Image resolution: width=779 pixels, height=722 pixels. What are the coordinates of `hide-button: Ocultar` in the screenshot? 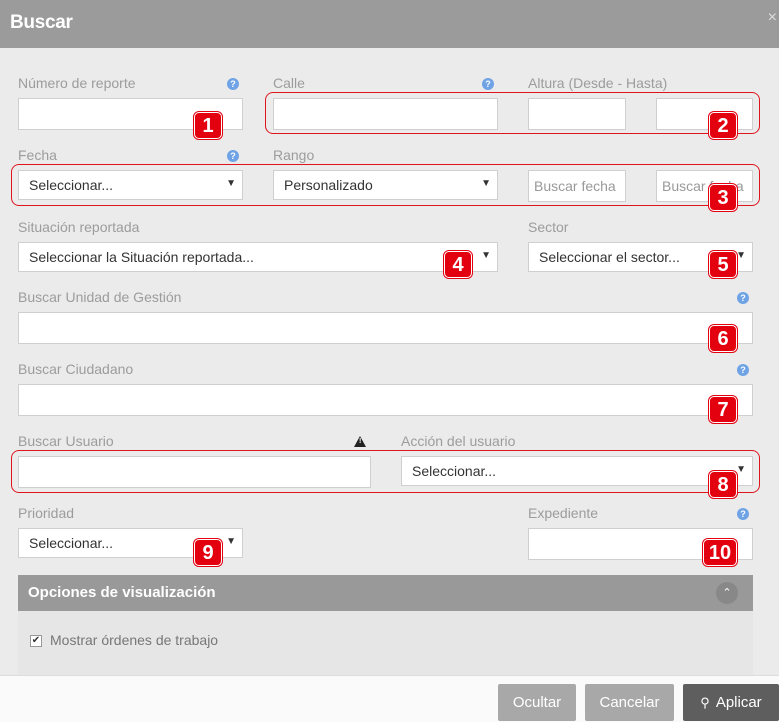 It's located at (537, 702).